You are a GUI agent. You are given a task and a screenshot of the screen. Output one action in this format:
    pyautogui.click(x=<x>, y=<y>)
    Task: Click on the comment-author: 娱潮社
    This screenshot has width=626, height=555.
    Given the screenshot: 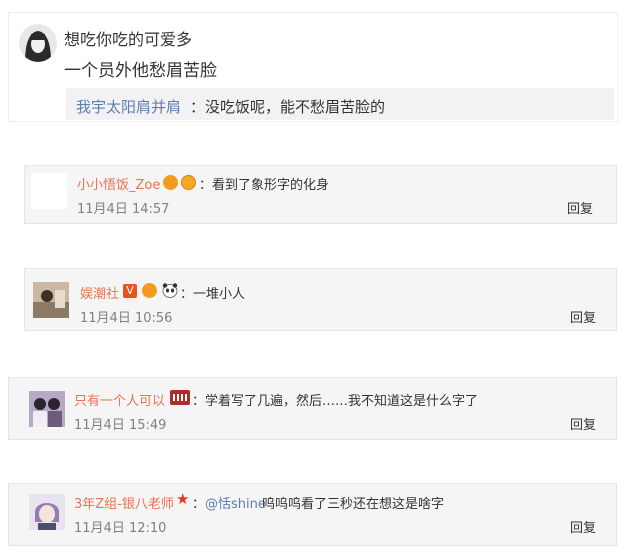 What is the action you would take?
    pyautogui.click(x=99, y=292)
    